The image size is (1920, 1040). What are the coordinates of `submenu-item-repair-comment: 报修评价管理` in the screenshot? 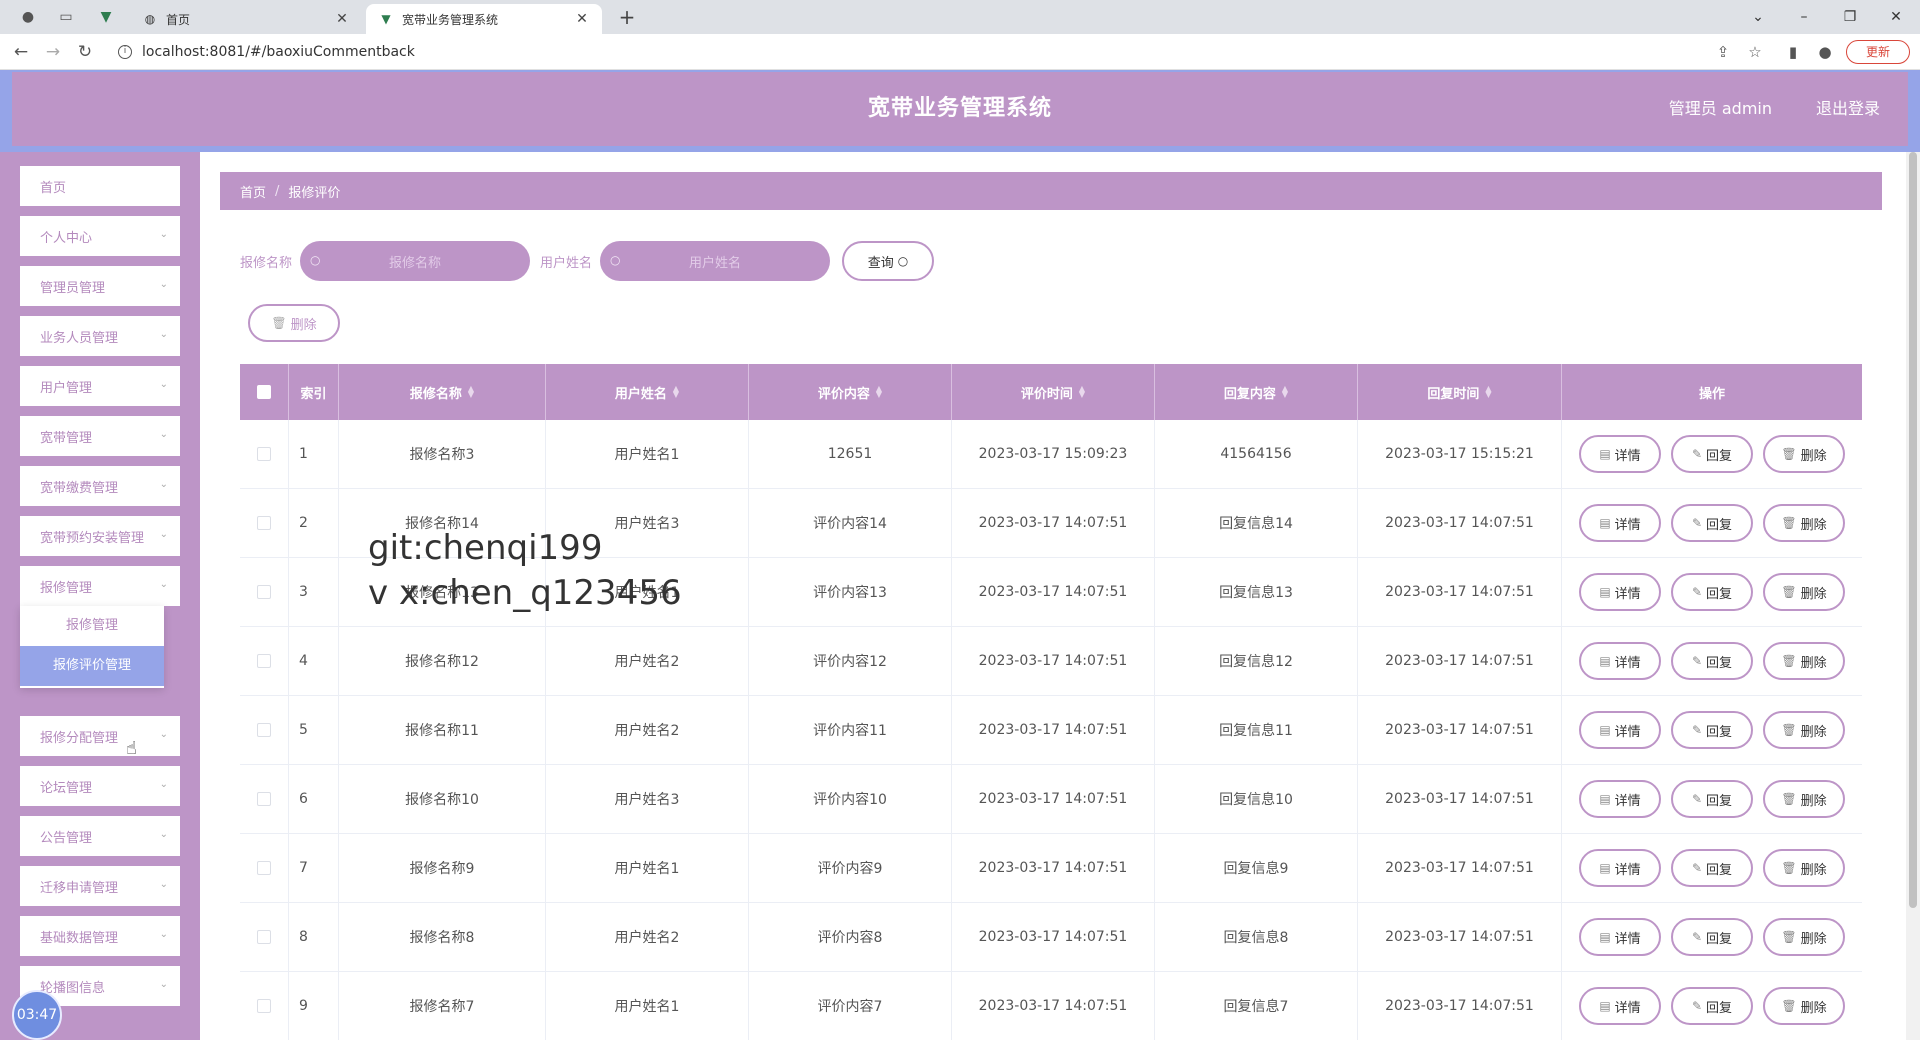 It's located at (92, 666).